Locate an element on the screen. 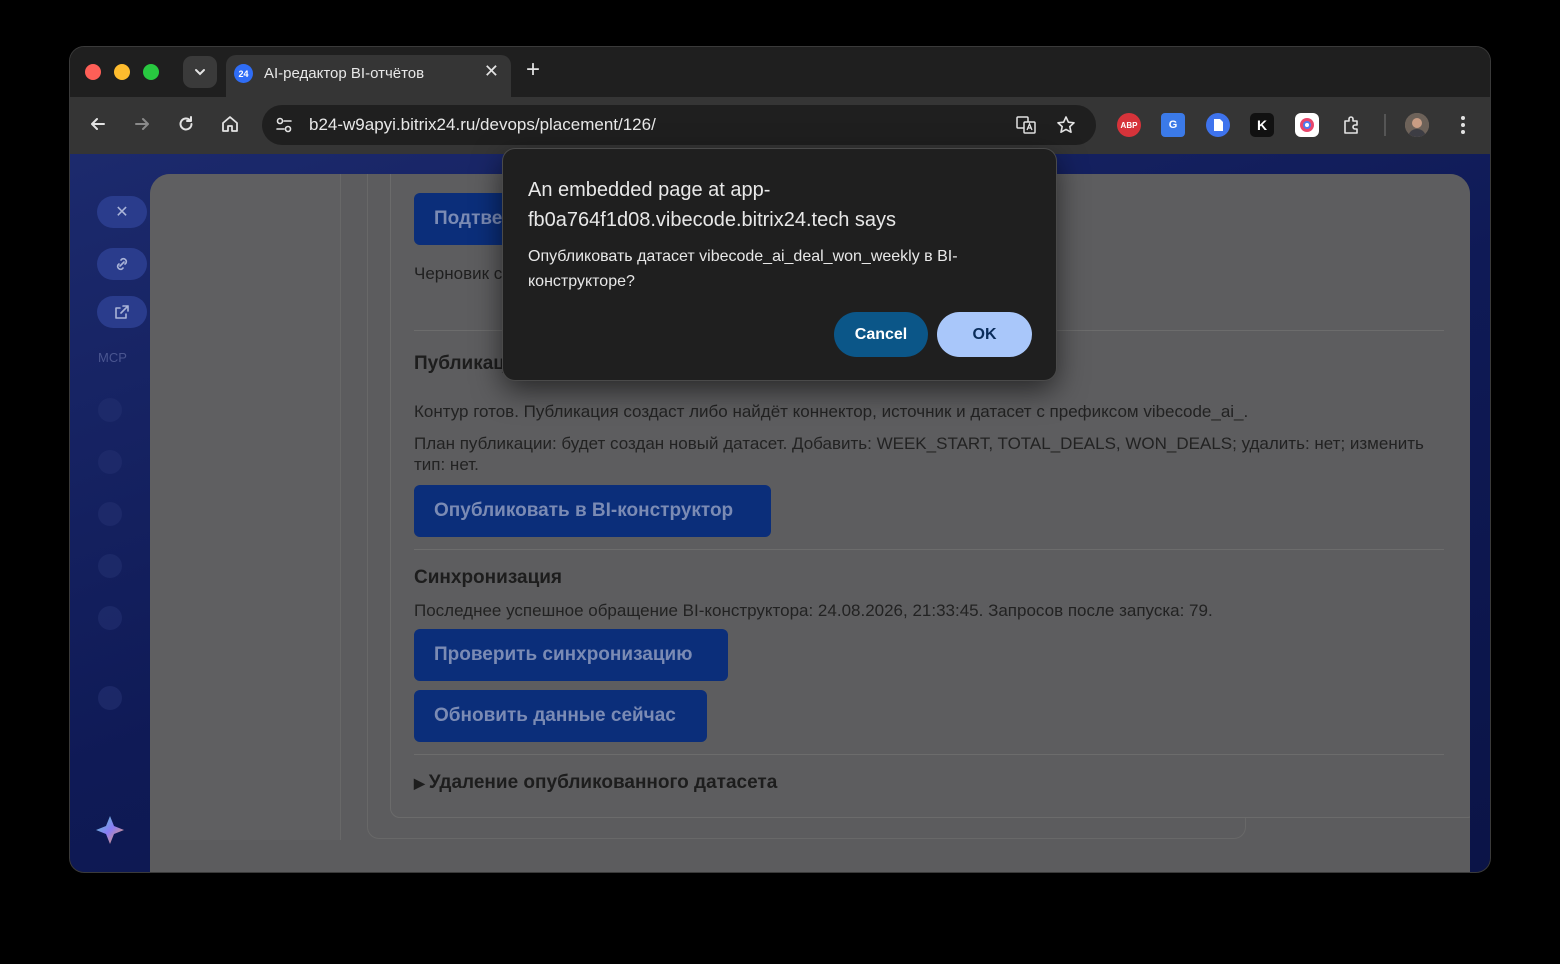 Image resolution: width=1560 pixels, height=964 pixels. puzzle-icon is located at coordinates (1351, 125).